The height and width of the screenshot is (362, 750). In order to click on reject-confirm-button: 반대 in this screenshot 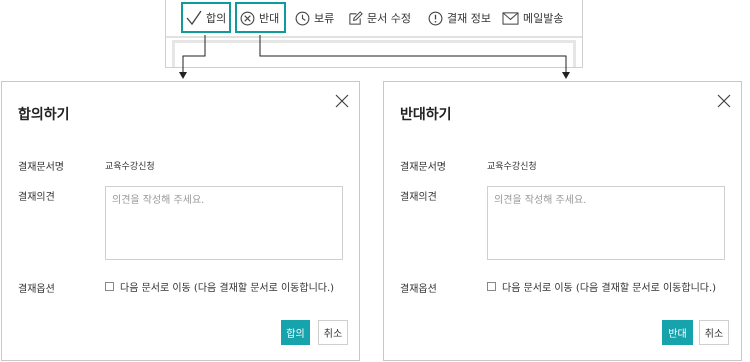, I will do `click(677, 332)`.